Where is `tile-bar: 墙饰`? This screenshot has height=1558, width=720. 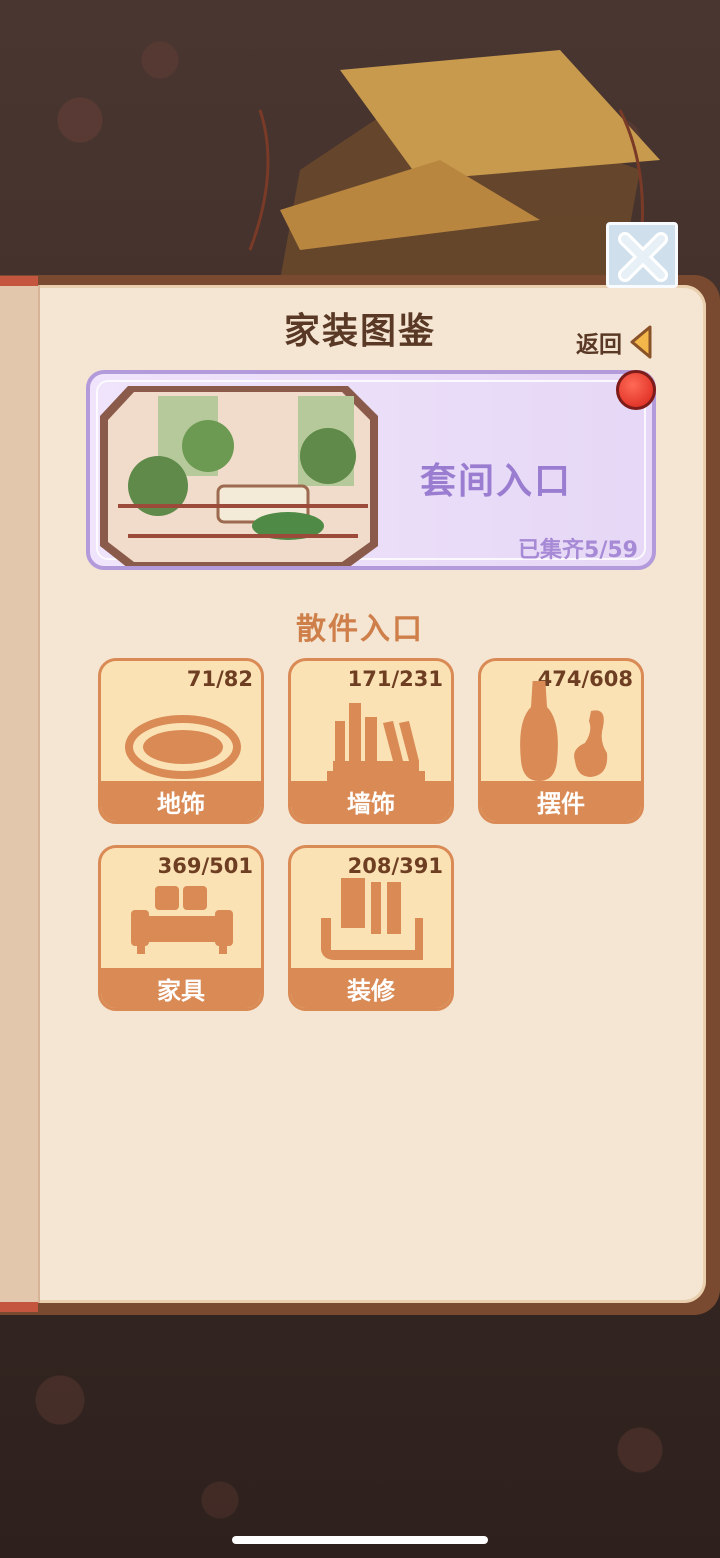
tile-bar: 墙饰 is located at coordinates (371, 801).